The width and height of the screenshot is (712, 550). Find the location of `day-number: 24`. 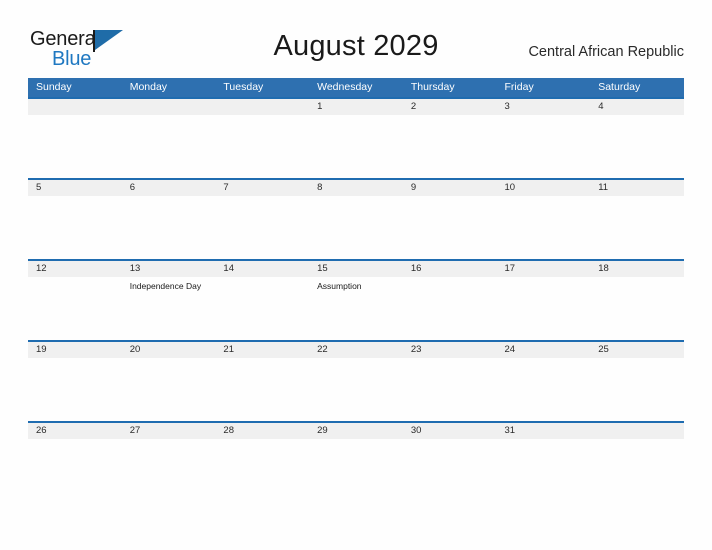

day-number: 24 is located at coordinates (510, 349).